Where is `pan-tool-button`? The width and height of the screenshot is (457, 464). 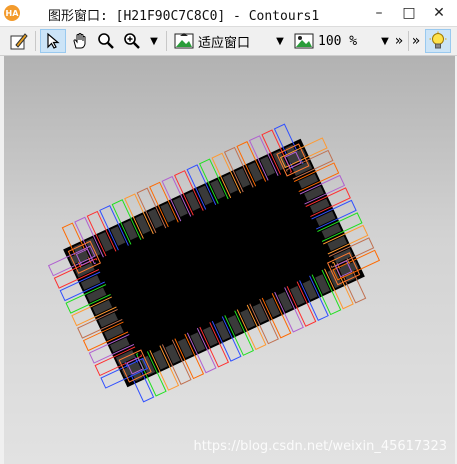
pan-tool-button is located at coordinates (80, 41).